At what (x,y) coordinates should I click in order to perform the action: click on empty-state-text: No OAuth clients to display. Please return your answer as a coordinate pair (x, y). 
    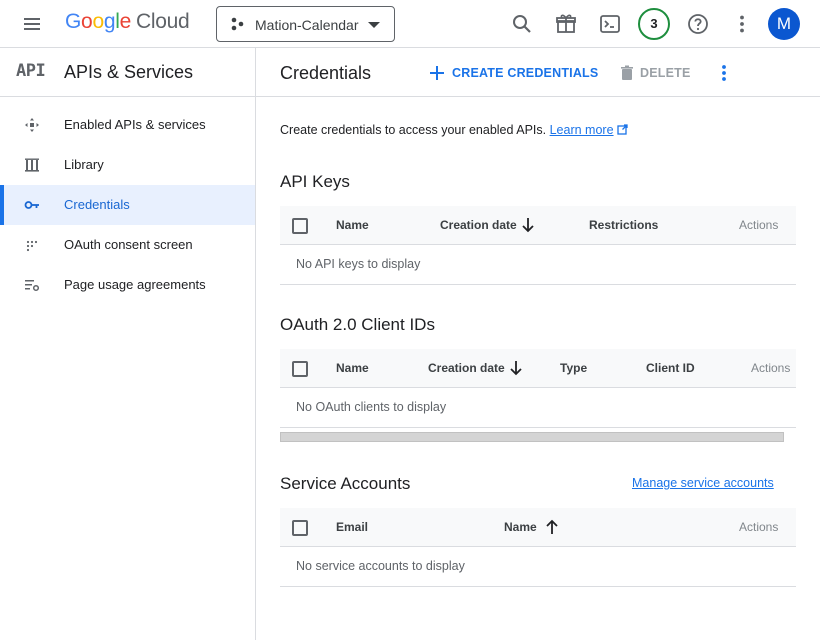
    Looking at the image, I should click on (371, 407).